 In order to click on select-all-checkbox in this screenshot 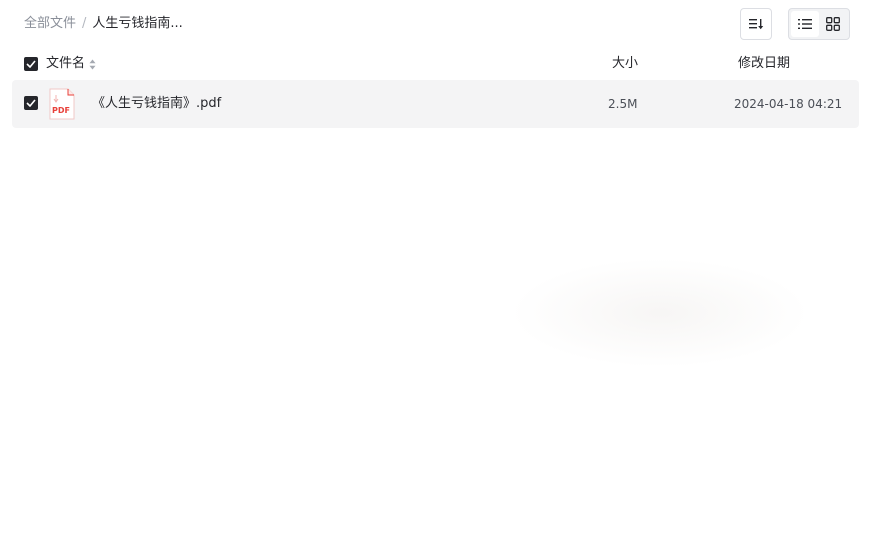, I will do `click(31, 64)`.